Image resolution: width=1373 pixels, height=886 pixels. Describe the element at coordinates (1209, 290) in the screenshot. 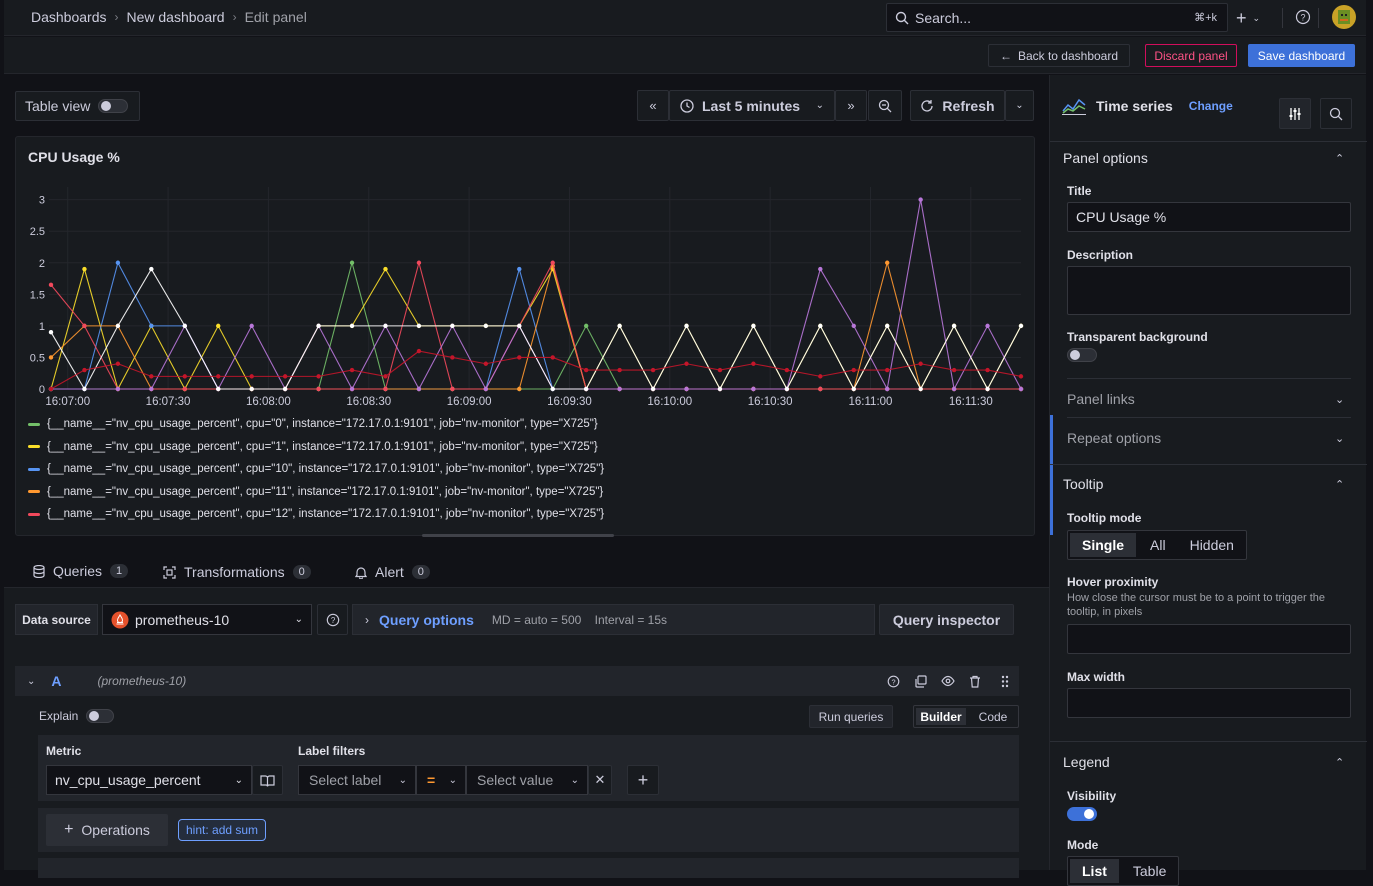

I see `description-textarea` at that location.